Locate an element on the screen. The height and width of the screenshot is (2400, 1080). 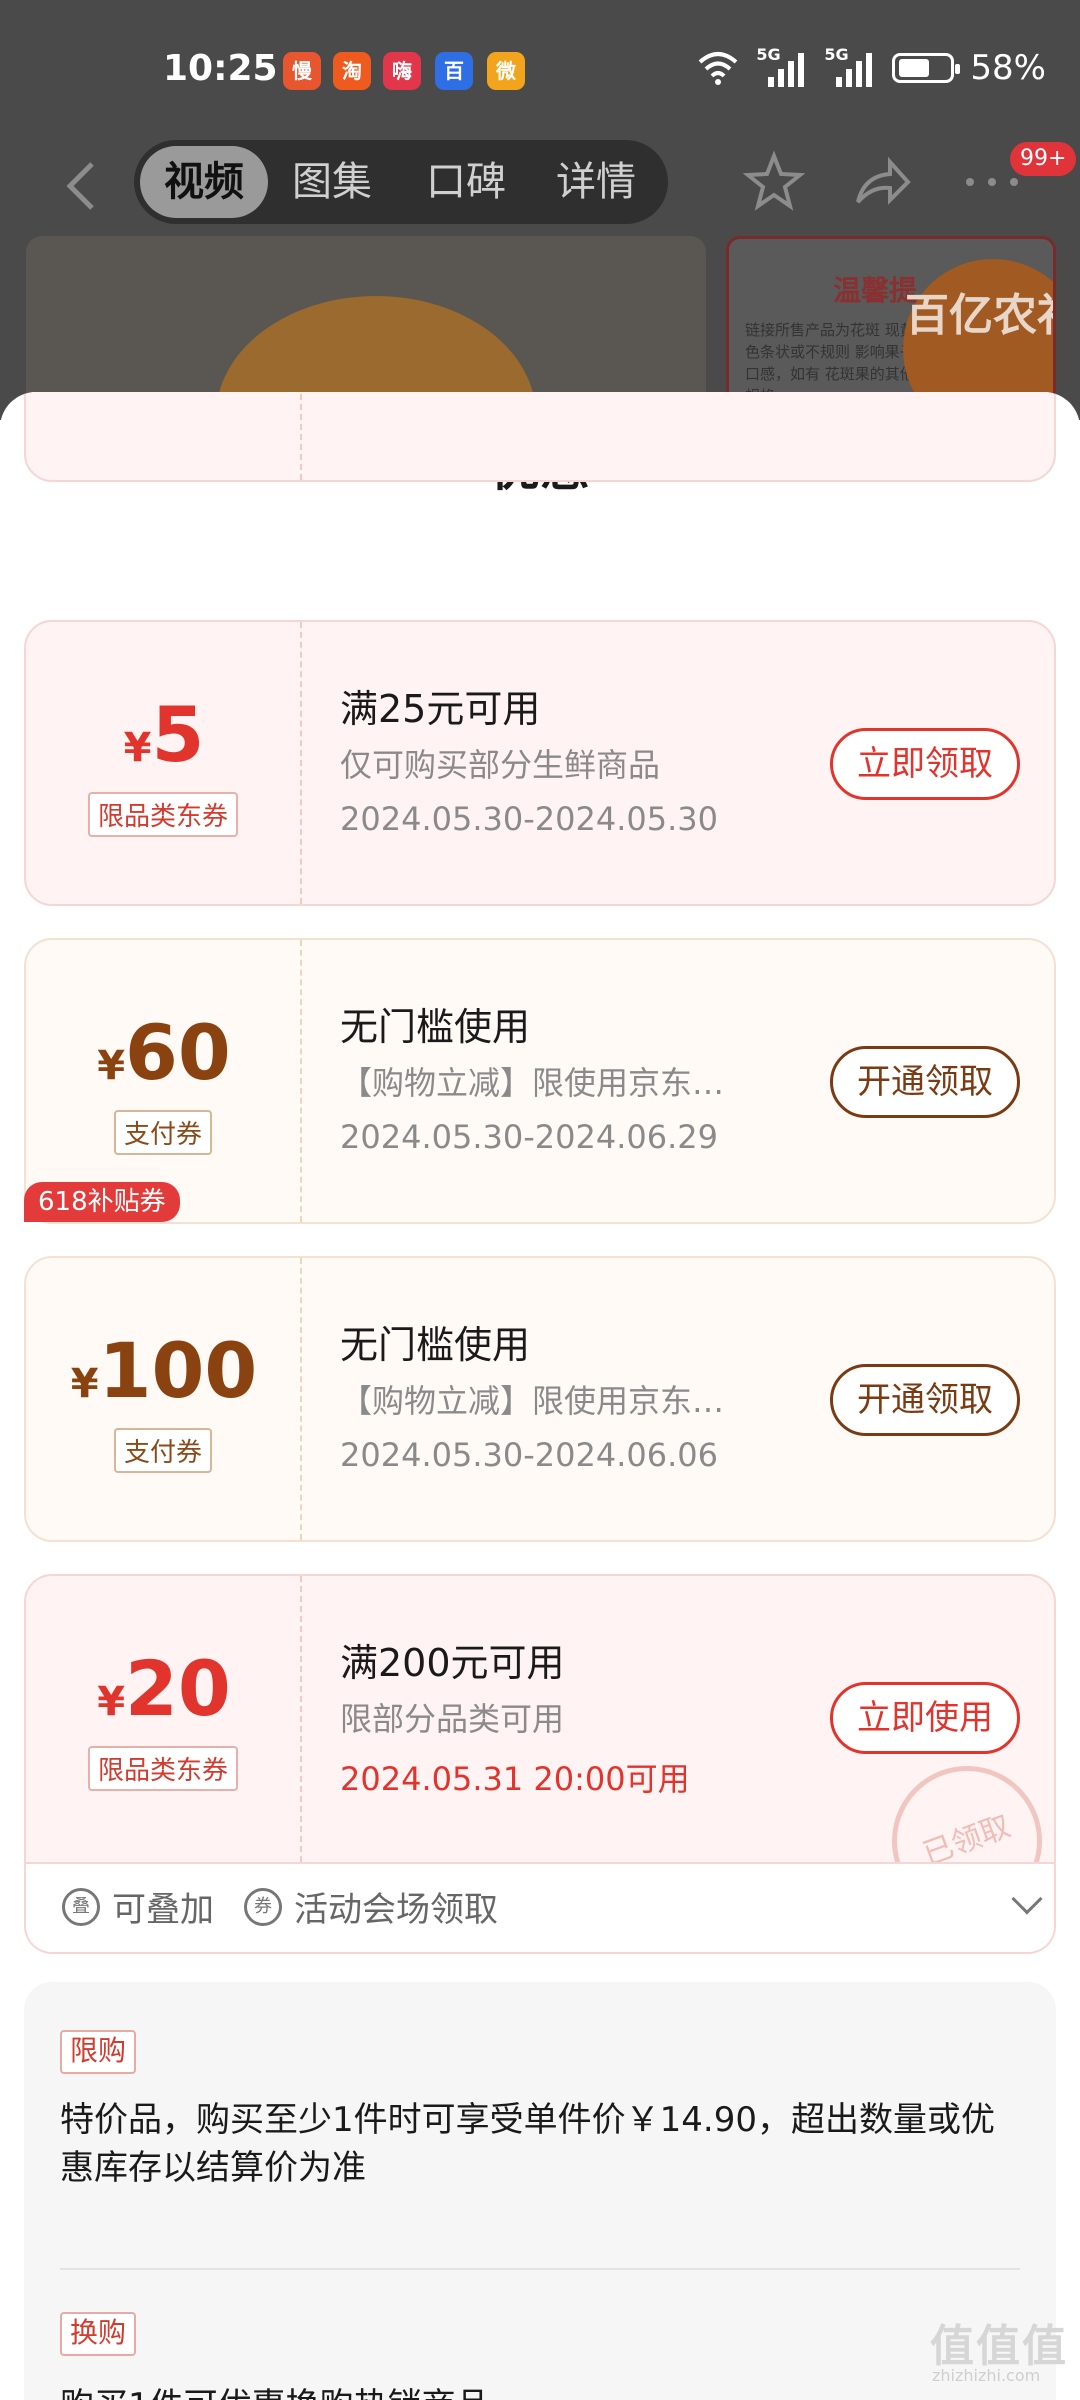
chevron-down-icon is located at coordinates (1027, 1899).